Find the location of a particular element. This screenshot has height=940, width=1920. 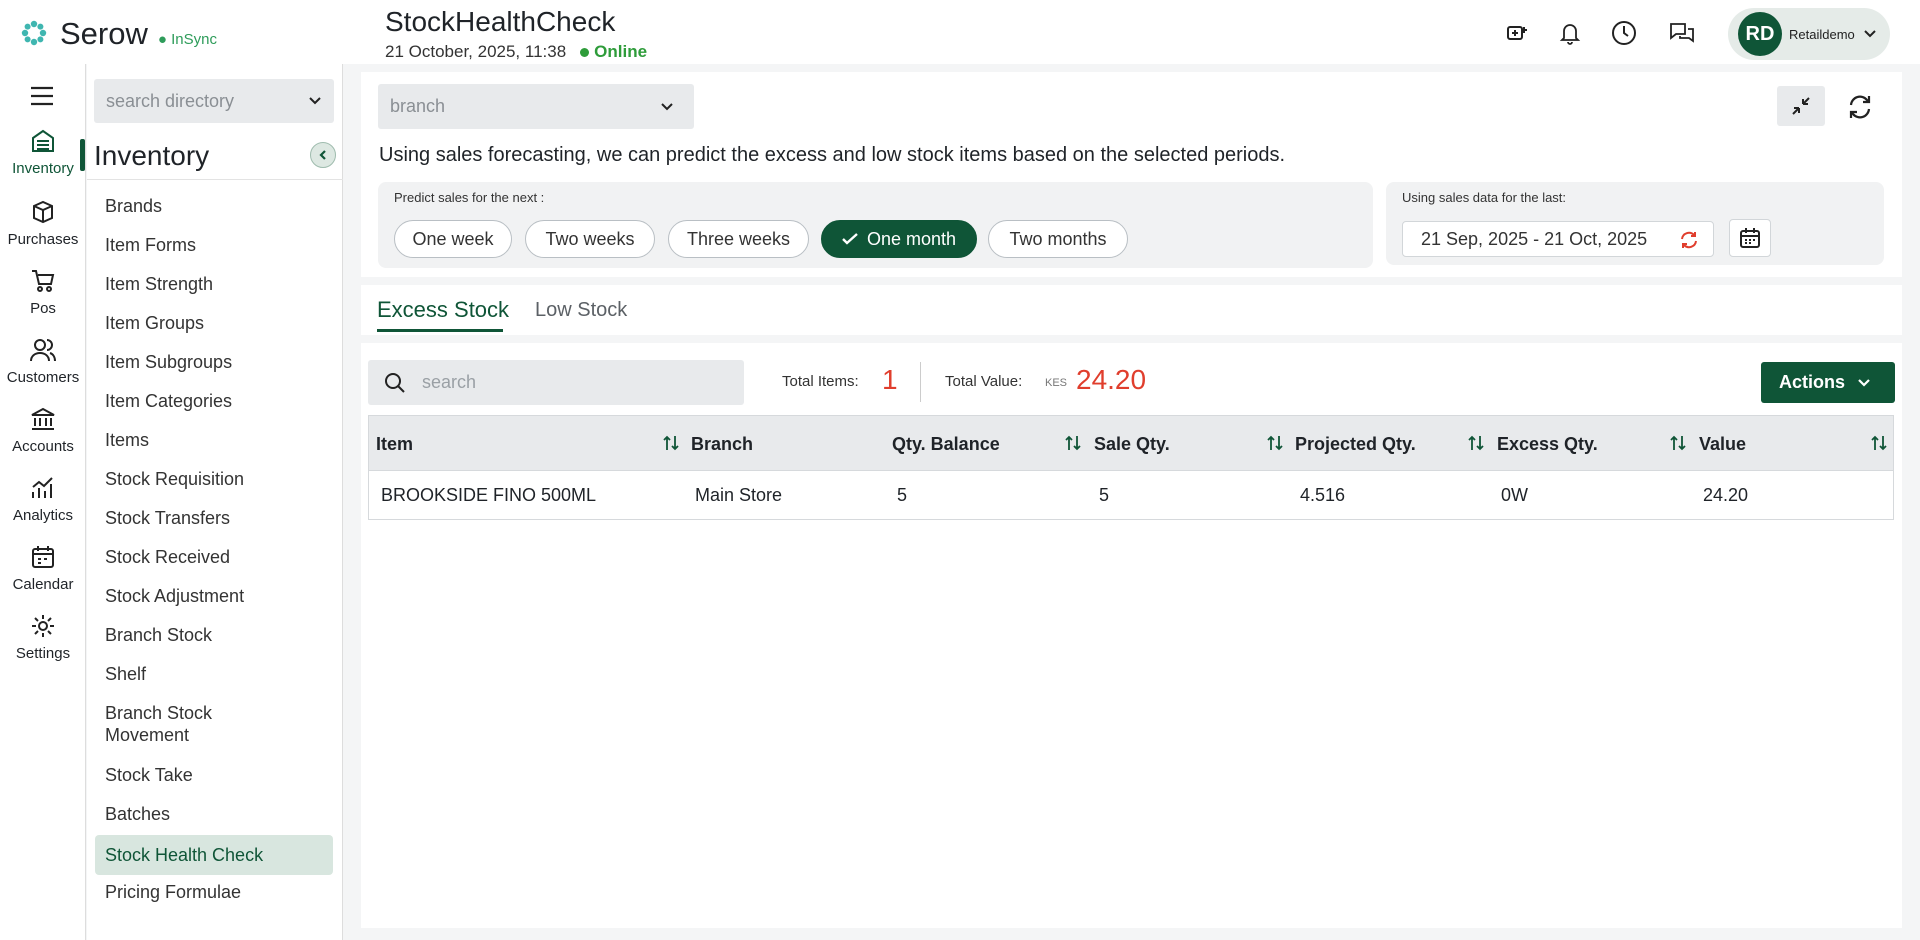

minimize-icon is located at coordinates (1801, 106).